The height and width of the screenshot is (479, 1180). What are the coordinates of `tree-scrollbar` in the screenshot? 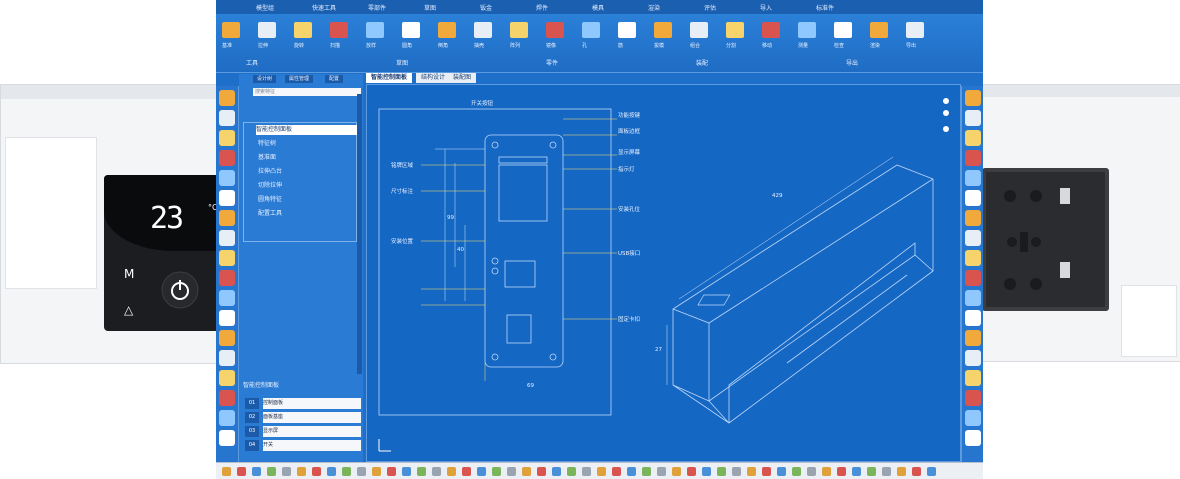 It's located at (359, 234).